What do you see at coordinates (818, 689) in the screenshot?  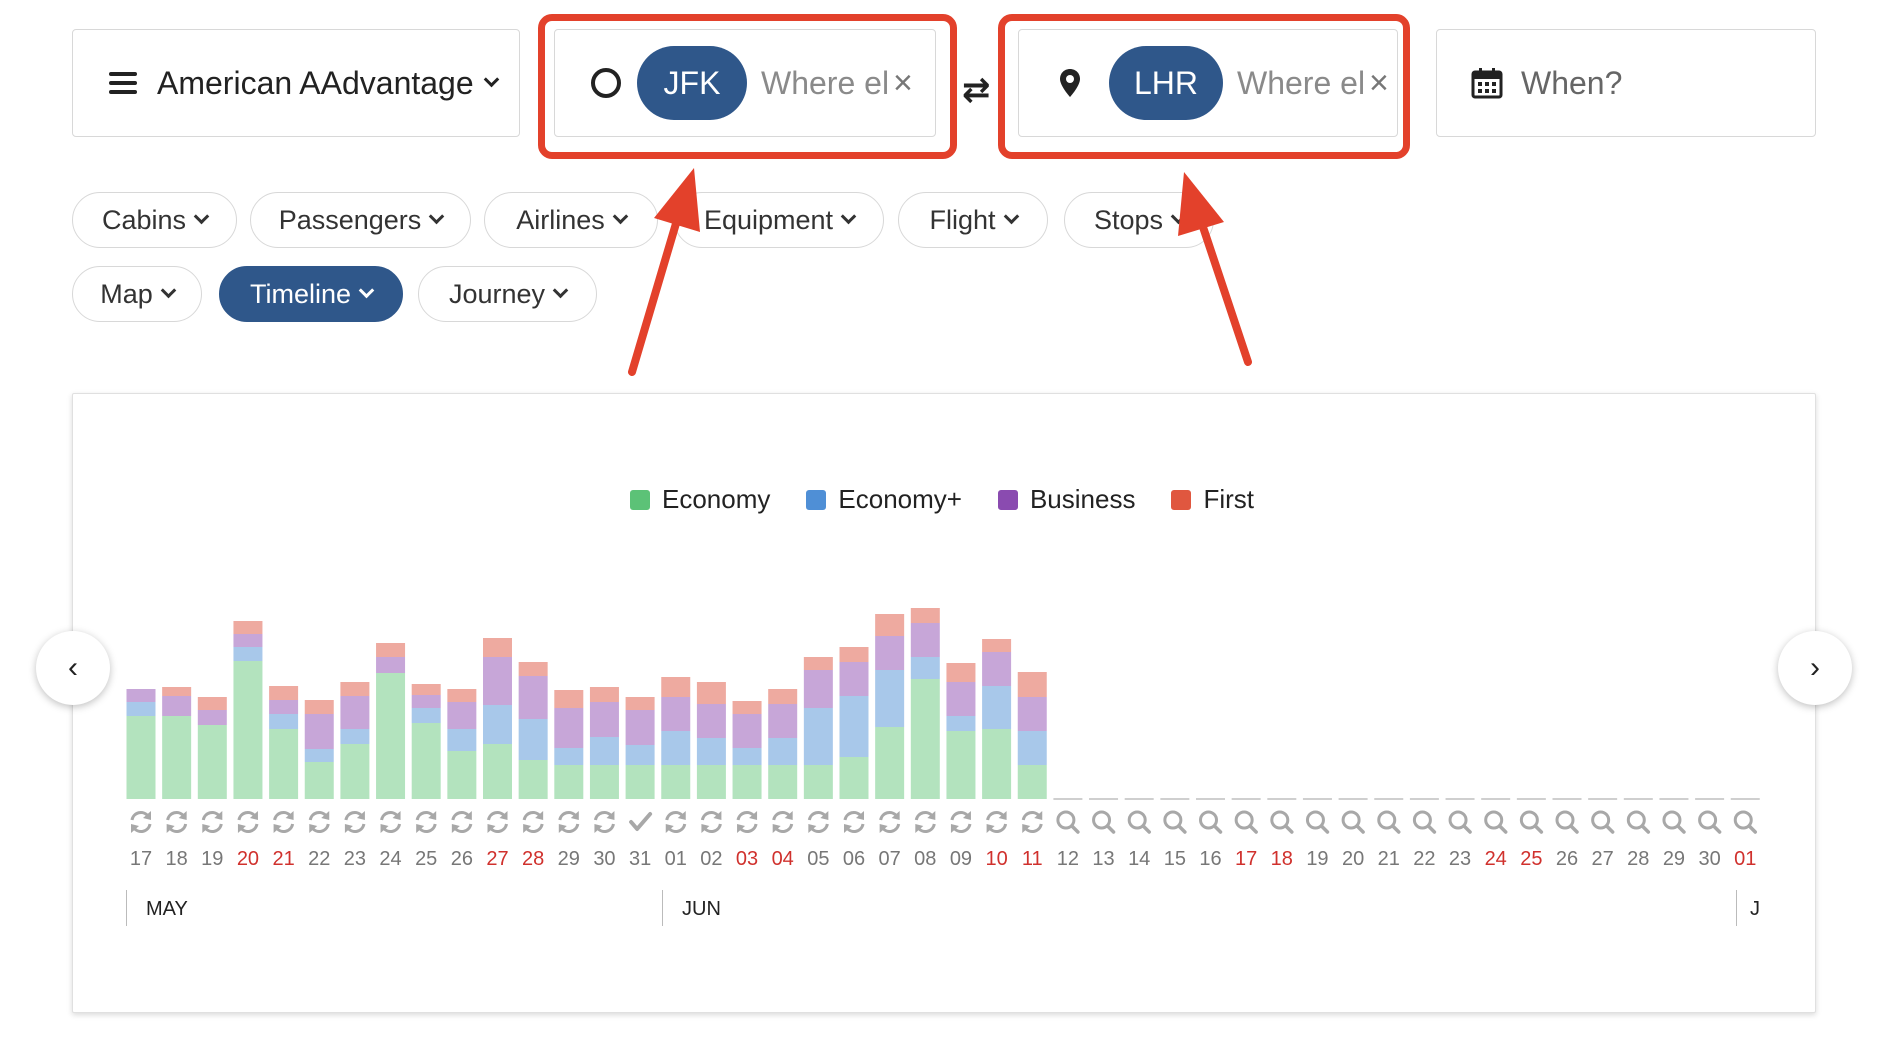 I see `bar-segment-business` at bounding box center [818, 689].